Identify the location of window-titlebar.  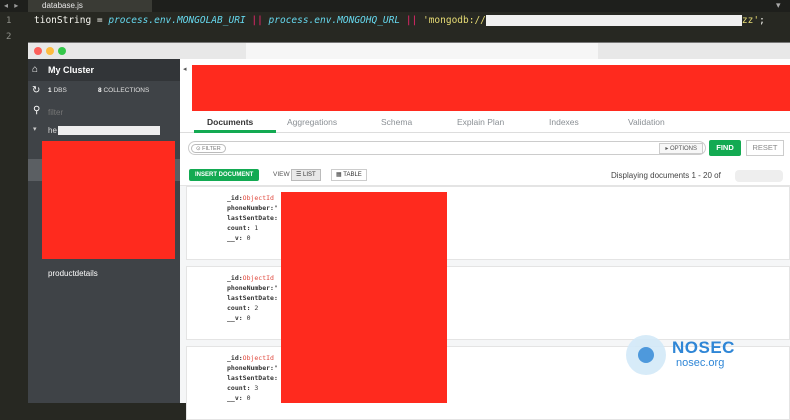
(409, 51).